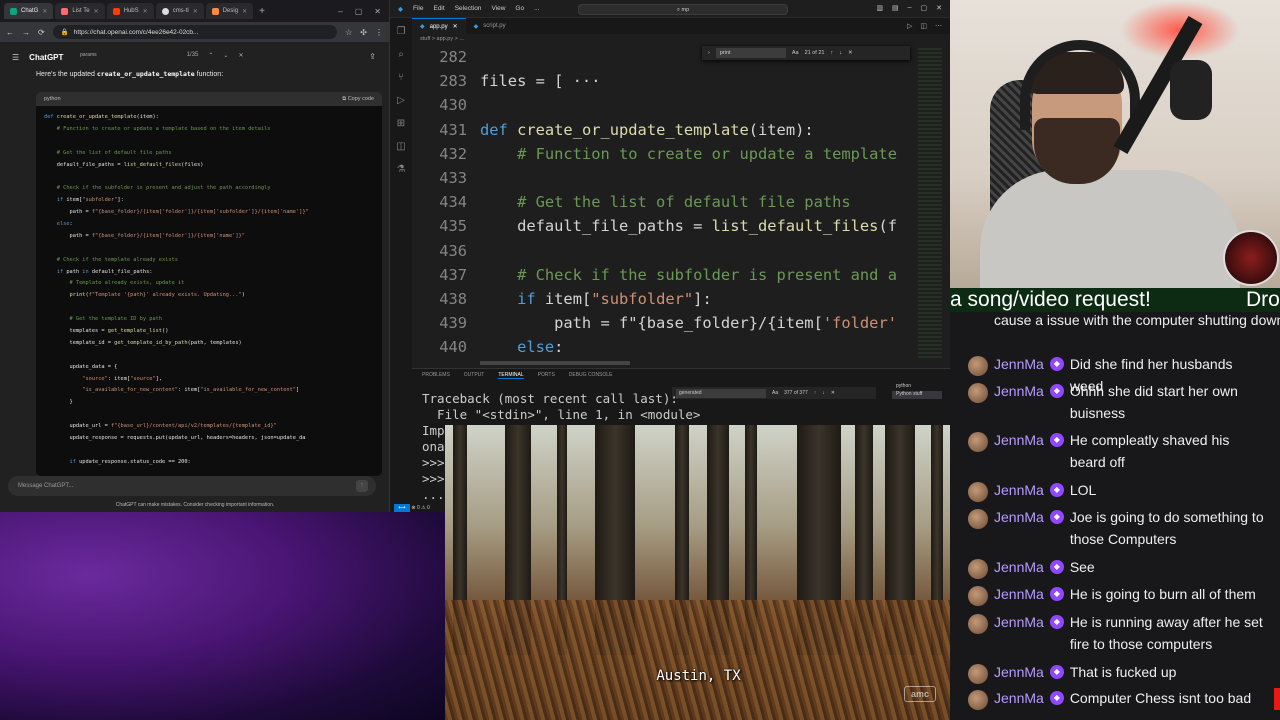 The image size is (1280, 720). Describe the element at coordinates (418, 8) in the screenshot. I see `menu-item-file: File` at that location.